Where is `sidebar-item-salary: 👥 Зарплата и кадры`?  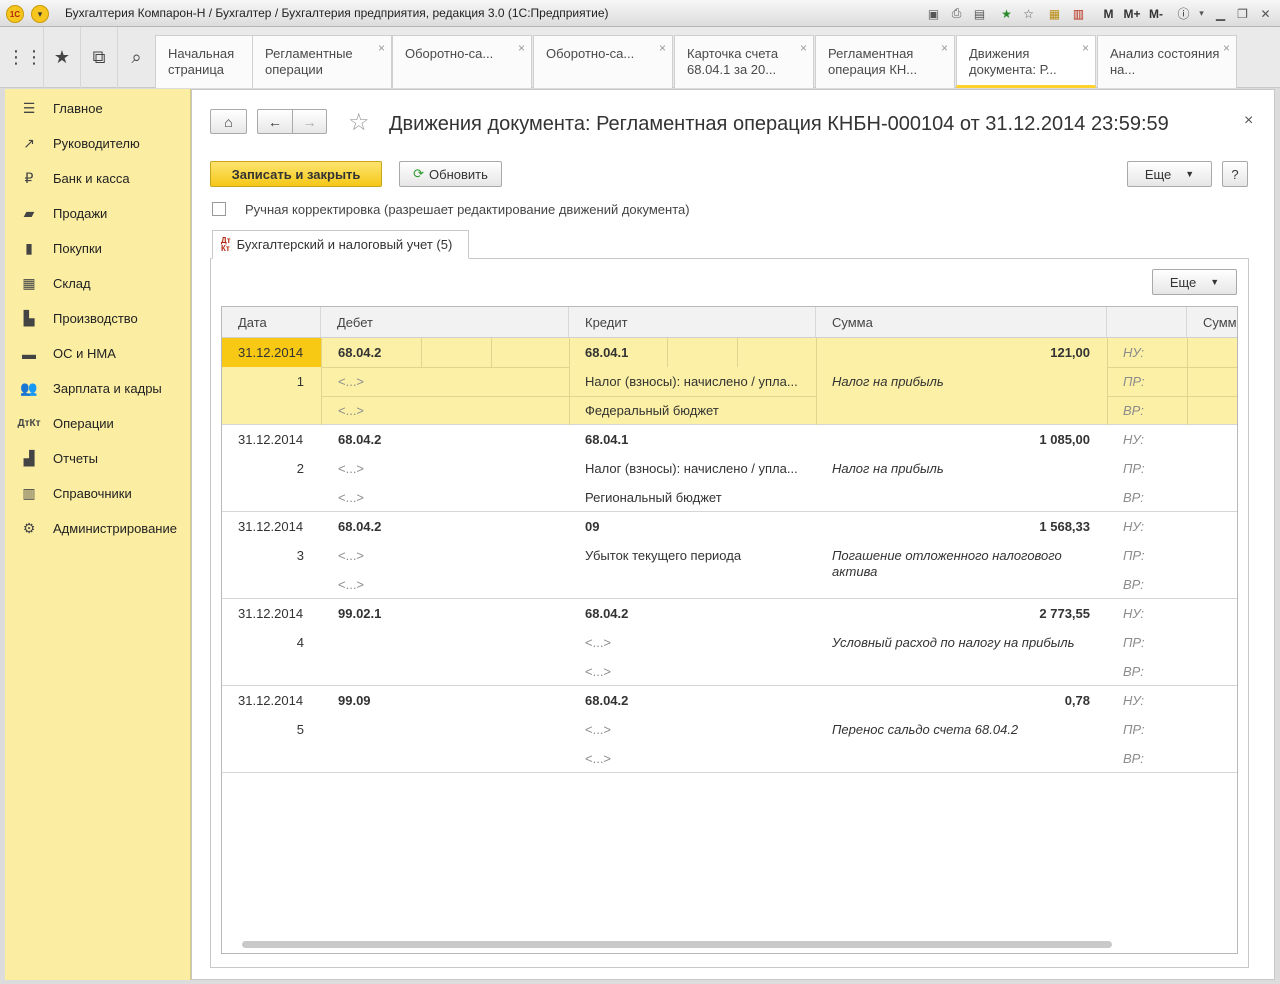
sidebar-item-salary: 👥 Зарплата и кадры is located at coordinates (98, 388).